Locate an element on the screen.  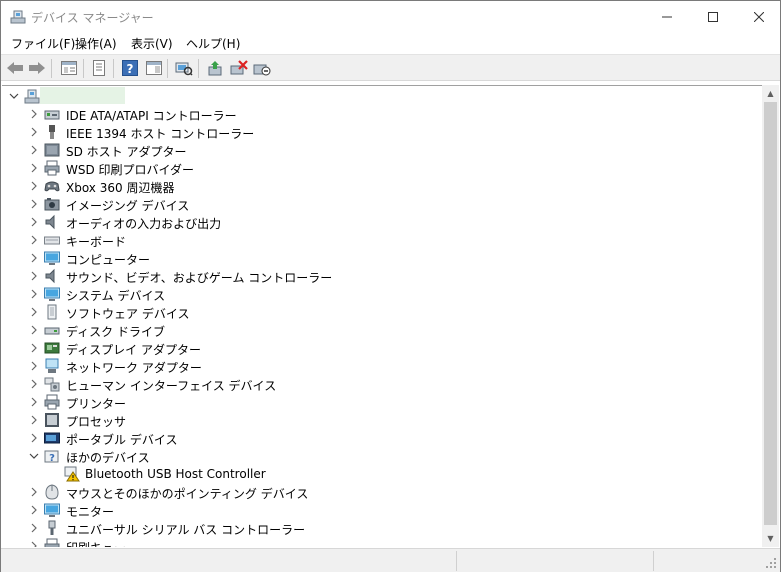
tree-category-row: プリンター is located at coordinates (382, 402).